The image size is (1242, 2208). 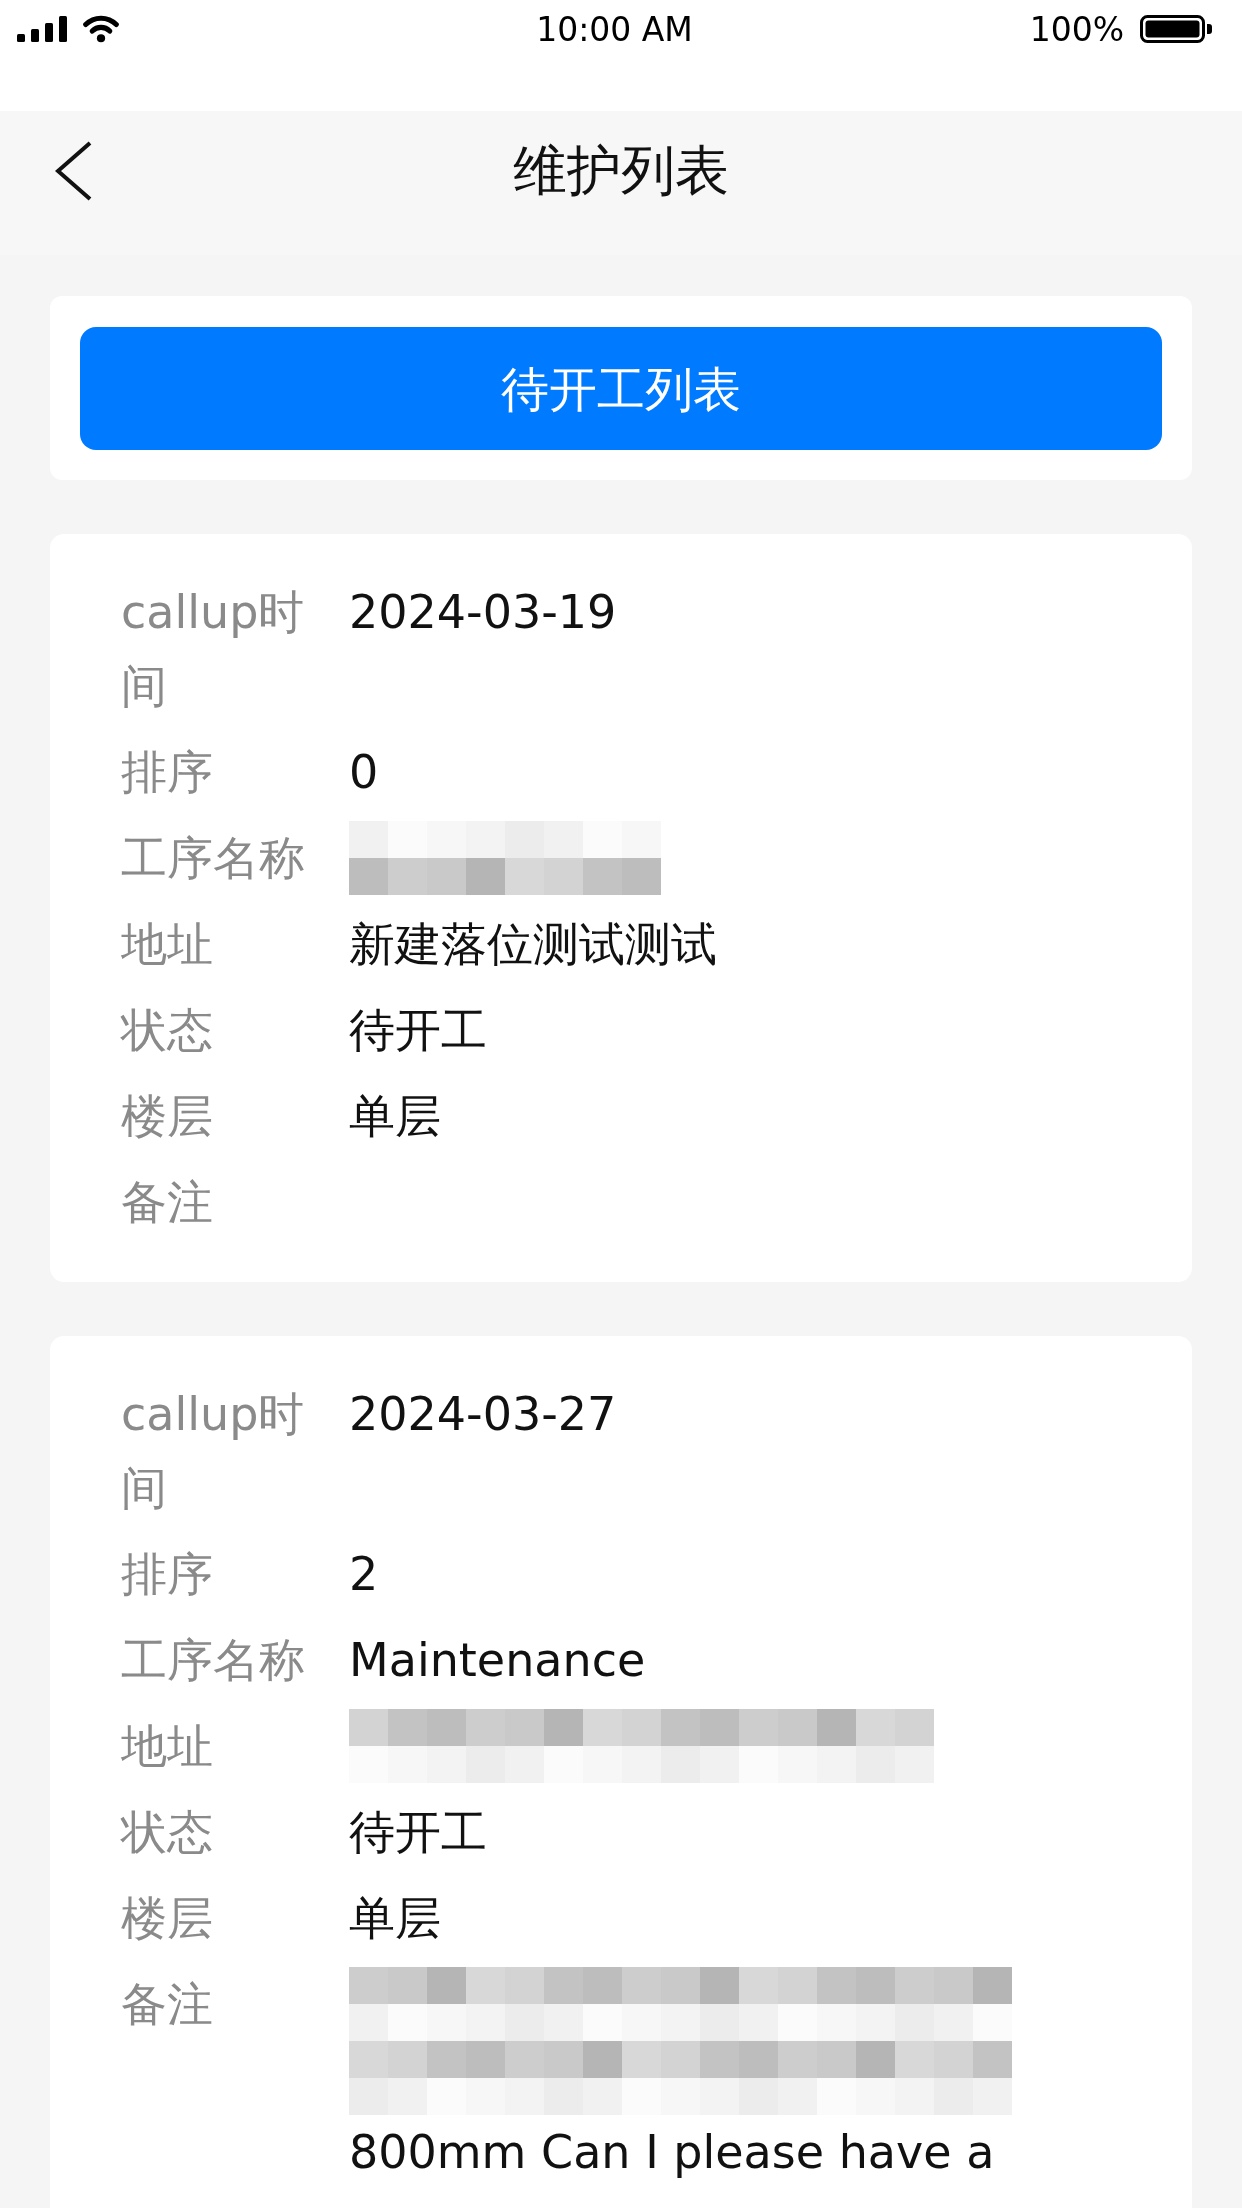 I want to click on field-value: Maintenance, so click(x=497, y=1660).